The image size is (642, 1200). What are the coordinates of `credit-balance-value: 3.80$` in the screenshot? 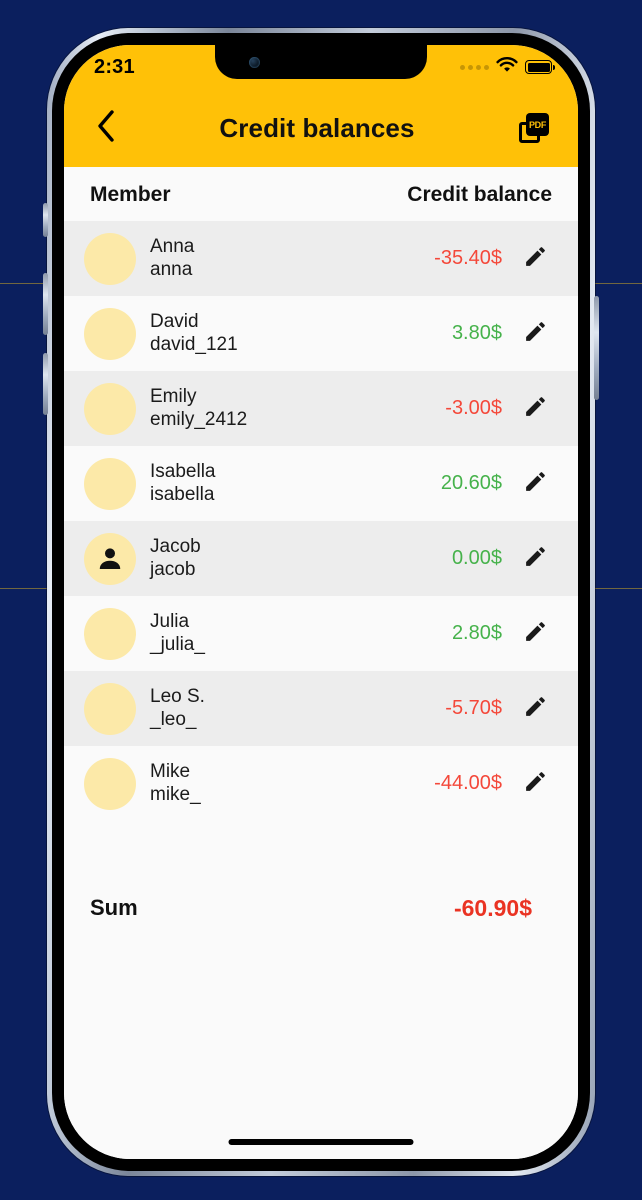 It's located at (476, 333).